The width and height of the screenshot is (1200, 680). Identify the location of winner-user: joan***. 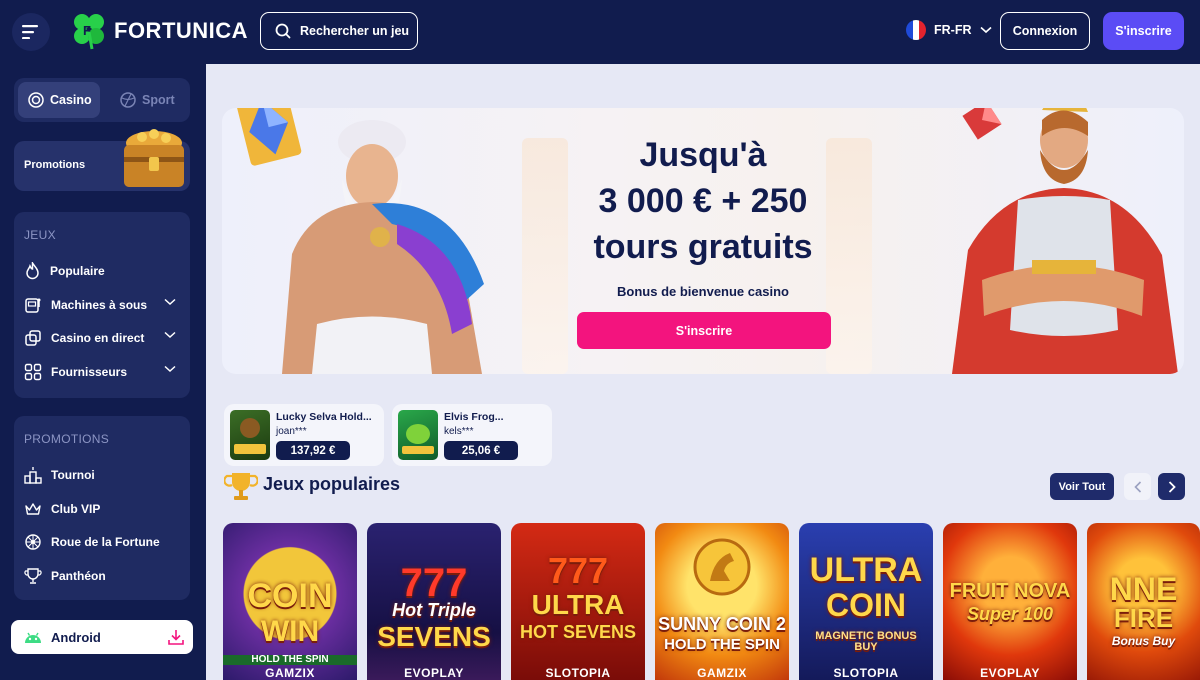
(291, 431).